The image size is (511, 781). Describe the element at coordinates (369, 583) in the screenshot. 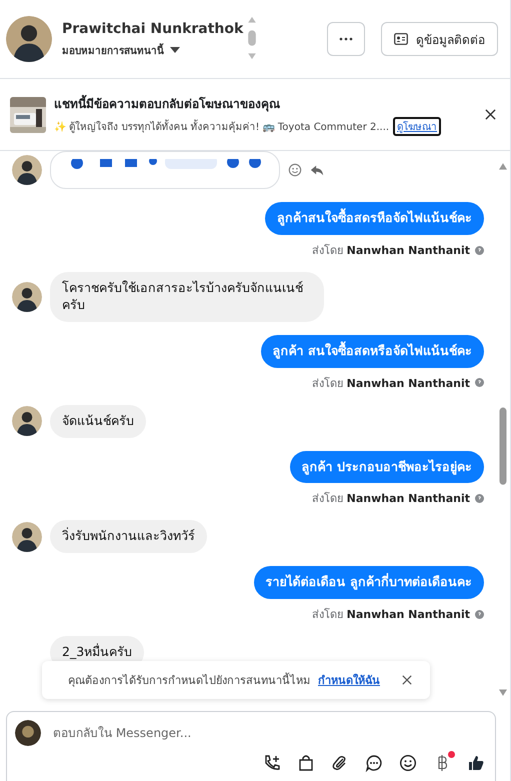

I see `sent-message: รายได้ต่อเดือน ลูกค้ากี่บาทต่อเดือนคะ` at that location.